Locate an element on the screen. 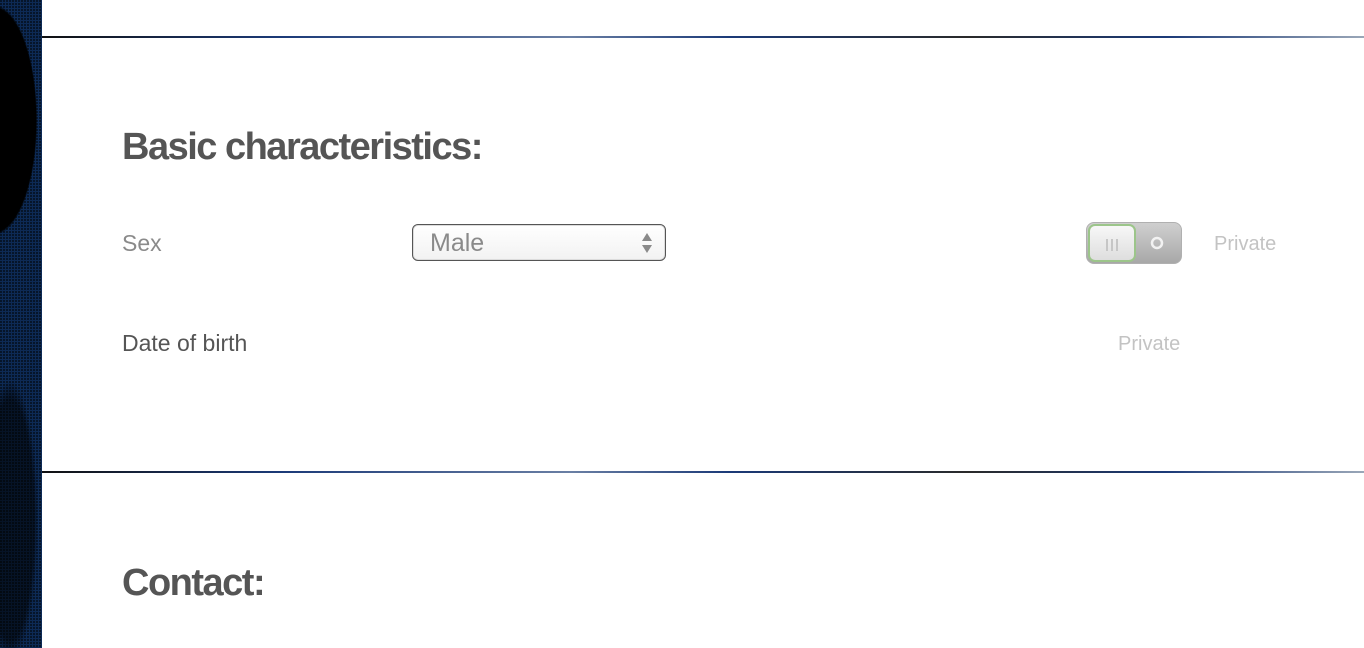 The width and height of the screenshot is (1364, 648). section-divider-middle is located at coordinates (703, 472).